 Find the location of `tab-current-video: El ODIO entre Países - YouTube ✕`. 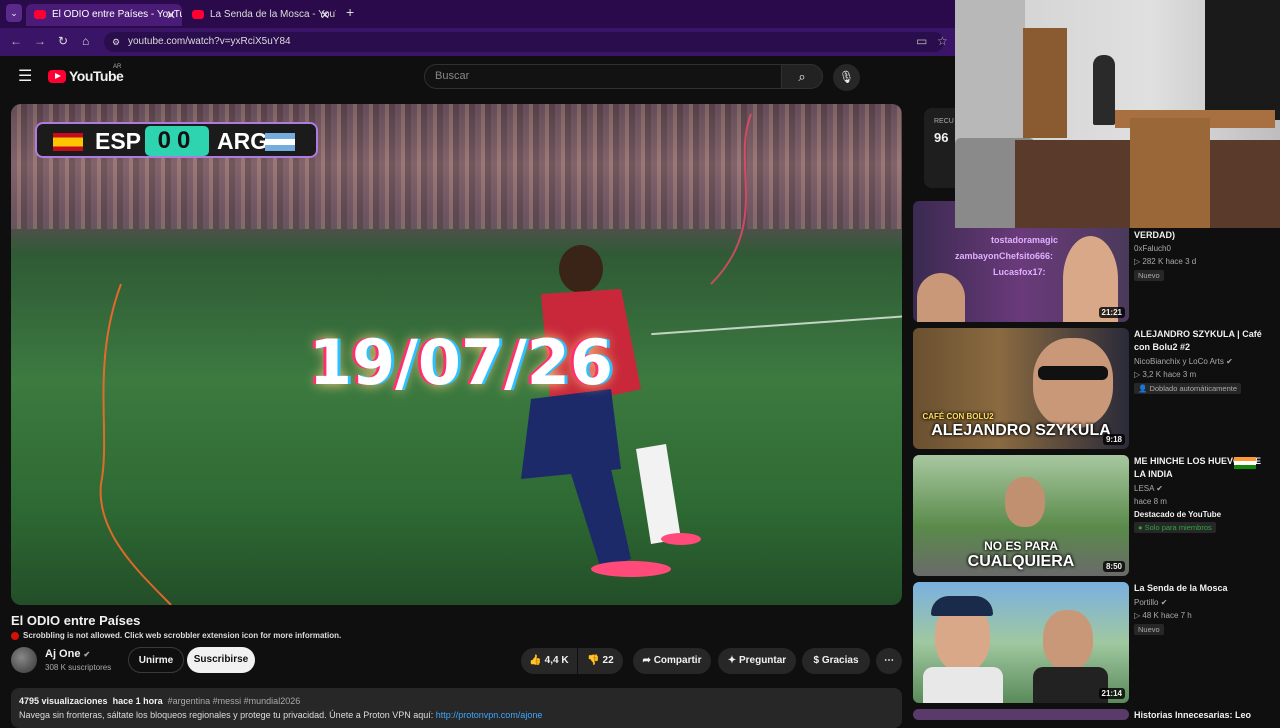

tab-current-video: El ODIO entre Países - YouTube ✕ is located at coordinates (104, 15).